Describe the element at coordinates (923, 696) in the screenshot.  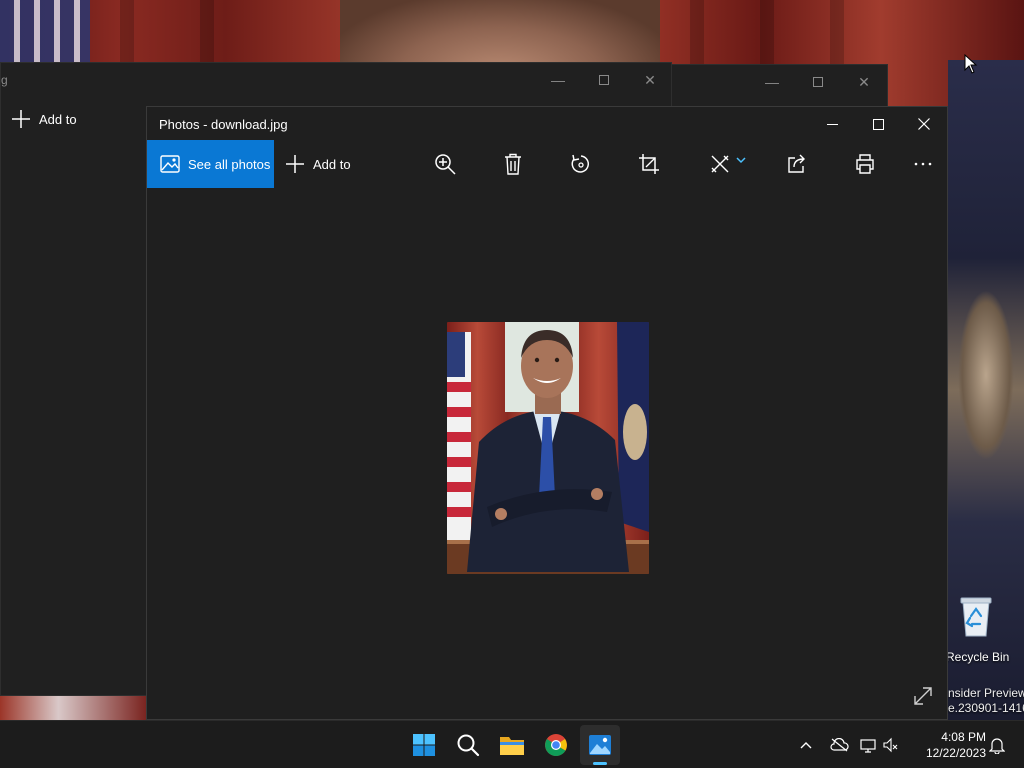
I see `expand-icon` at that location.